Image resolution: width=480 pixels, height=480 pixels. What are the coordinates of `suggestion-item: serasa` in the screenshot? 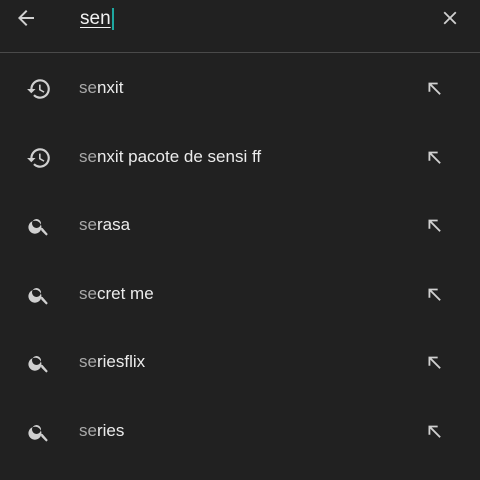 It's located at (240, 225).